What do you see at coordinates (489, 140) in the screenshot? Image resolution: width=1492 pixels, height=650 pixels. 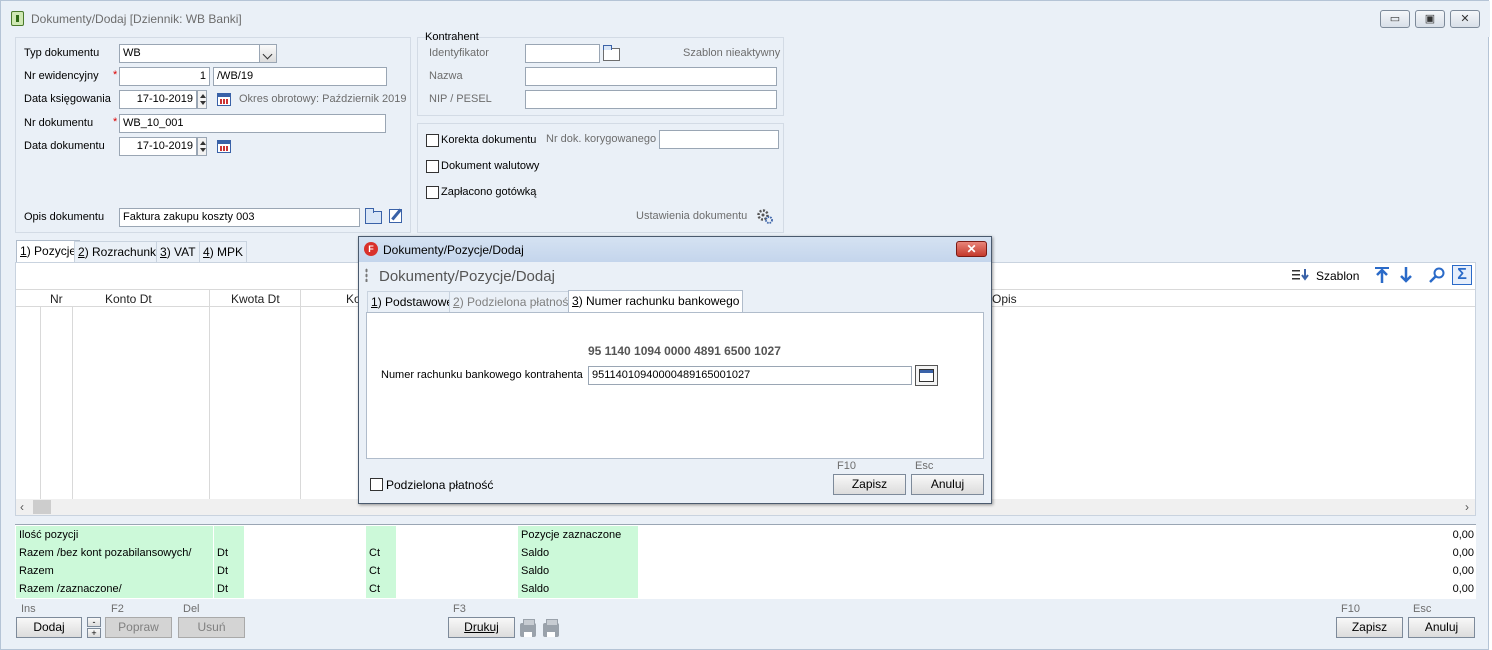 I see `korekta-label: Korekta dokumentu` at bounding box center [489, 140].